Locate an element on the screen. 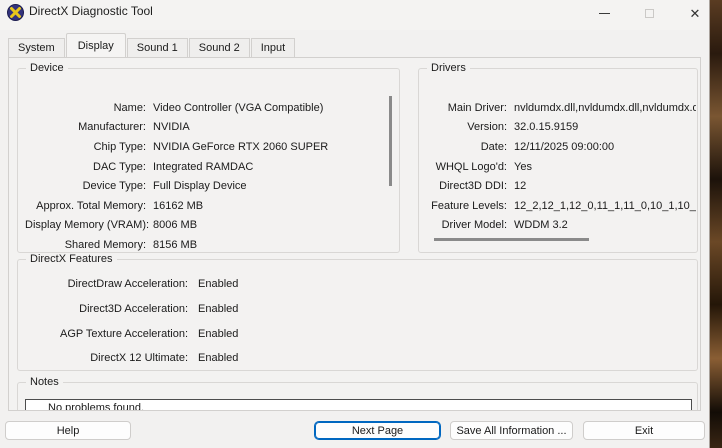 The height and width of the screenshot is (448, 722). notes-textbox: No problems found. is located at coordinates (358, 405).